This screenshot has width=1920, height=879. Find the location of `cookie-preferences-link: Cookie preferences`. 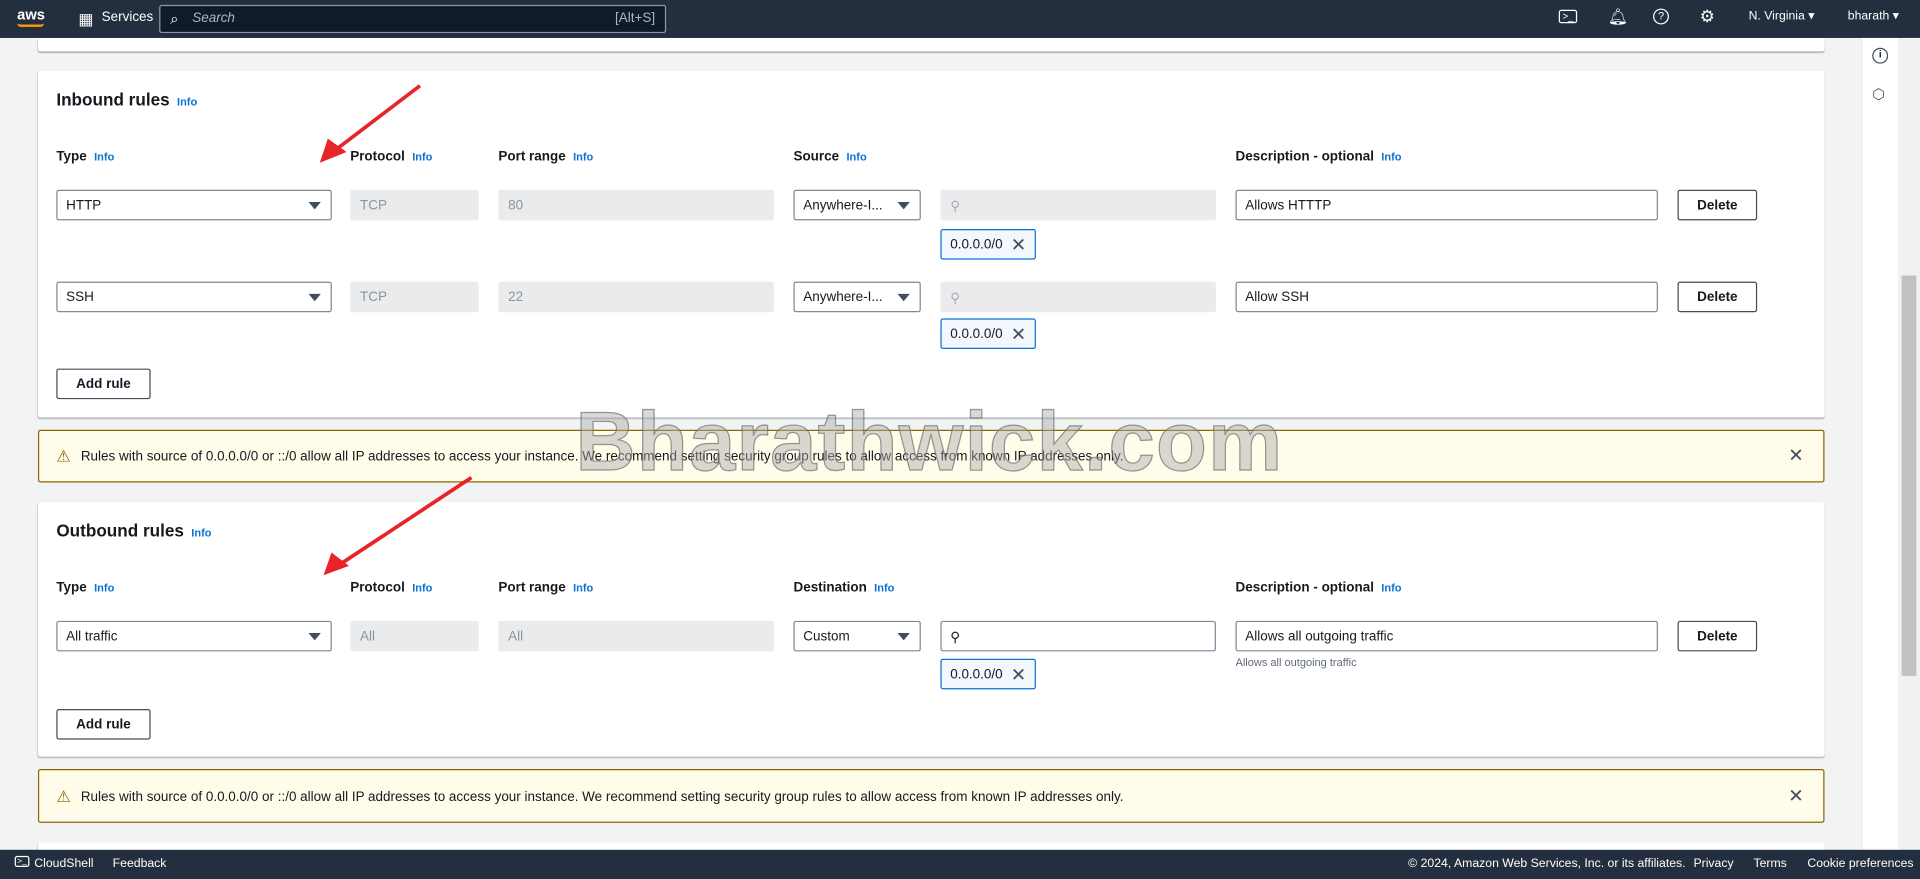

cookie-preferences-link: Cookie preferences is located at coordinates (1860, 863).